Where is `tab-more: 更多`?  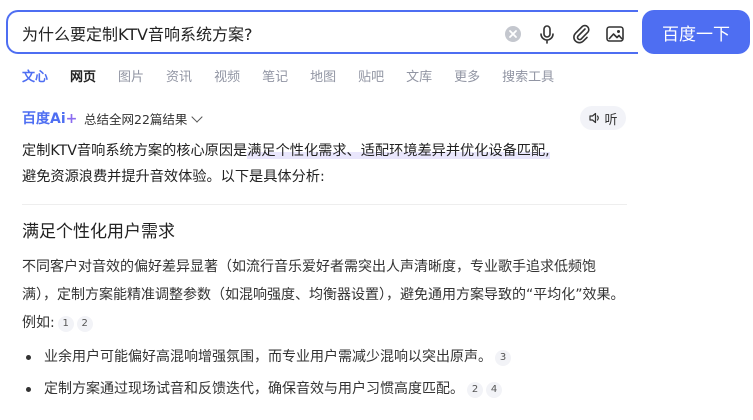 tab-more: 更多 is located at coordinates (467, 78).